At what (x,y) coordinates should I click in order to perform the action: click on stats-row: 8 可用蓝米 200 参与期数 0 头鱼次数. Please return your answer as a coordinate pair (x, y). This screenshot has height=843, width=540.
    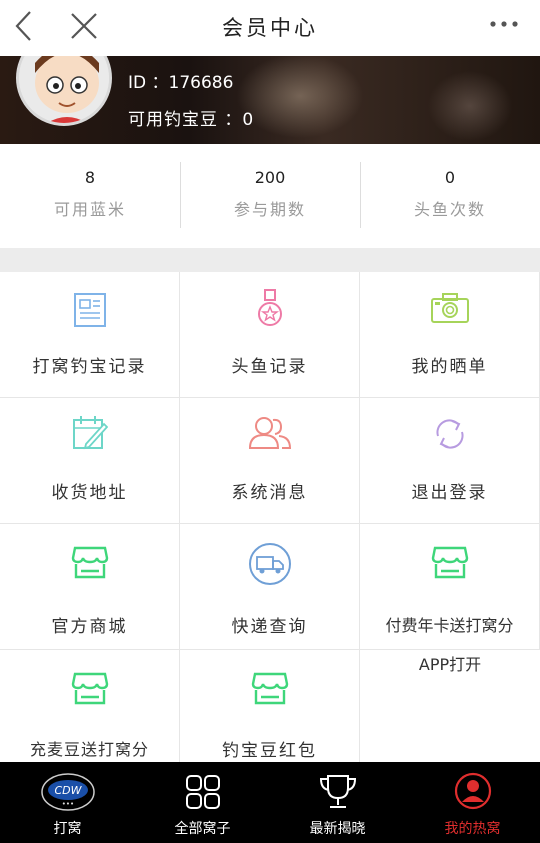
    Looking at the image, I should click on (270, 196).